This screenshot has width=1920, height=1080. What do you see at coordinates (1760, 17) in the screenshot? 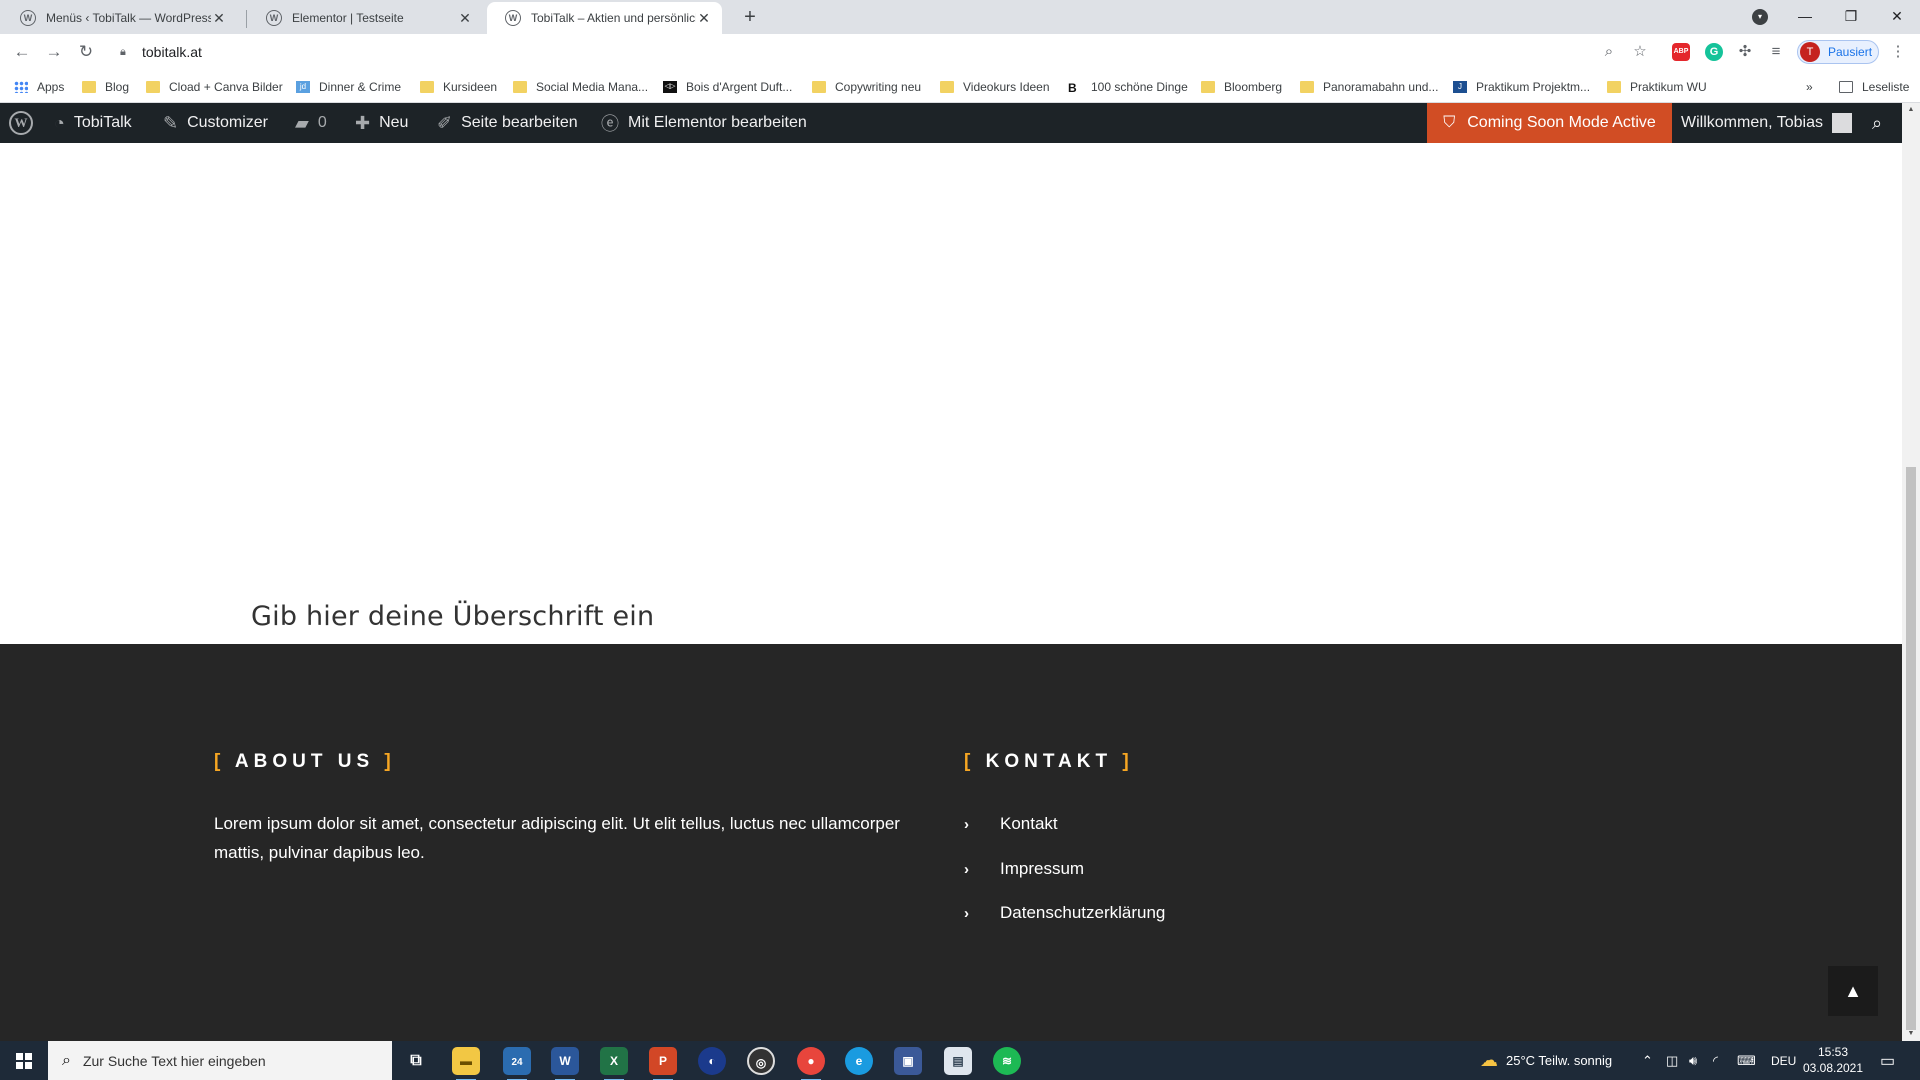
I see `tab-search-icon: ▾` at bounding box center [1760, 17].